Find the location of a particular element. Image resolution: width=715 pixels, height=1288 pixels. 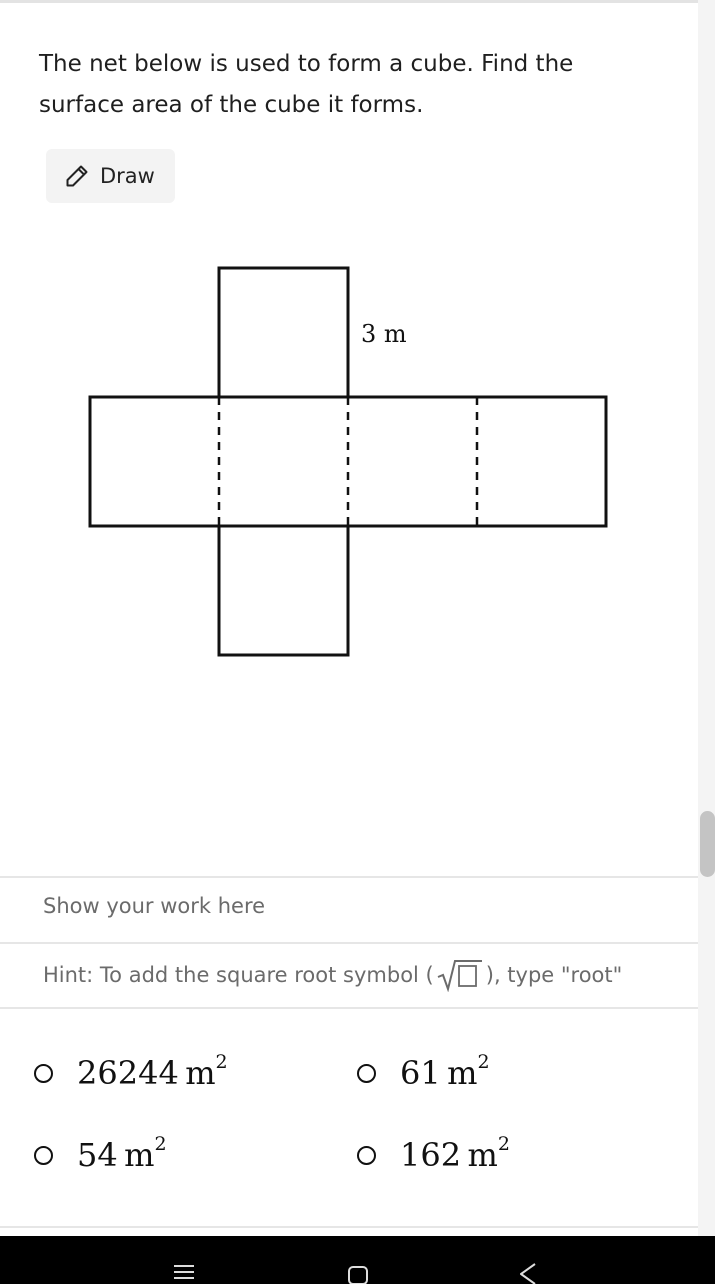

scrollbar-thumb is located at coordinates (707, 844).